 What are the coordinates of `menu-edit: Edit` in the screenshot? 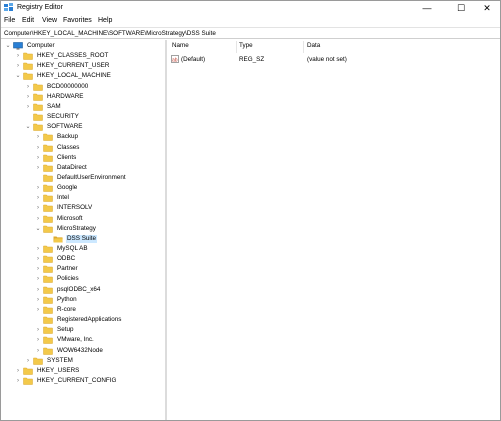 It's located at (28, 20).